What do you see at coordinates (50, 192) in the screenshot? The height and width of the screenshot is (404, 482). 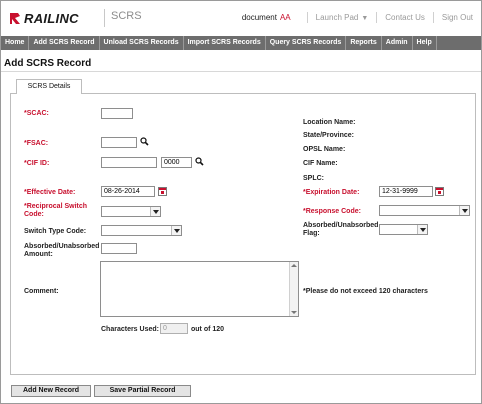 I see `effective-date-label: *Effective Date:` at bounding box center [50, 192].